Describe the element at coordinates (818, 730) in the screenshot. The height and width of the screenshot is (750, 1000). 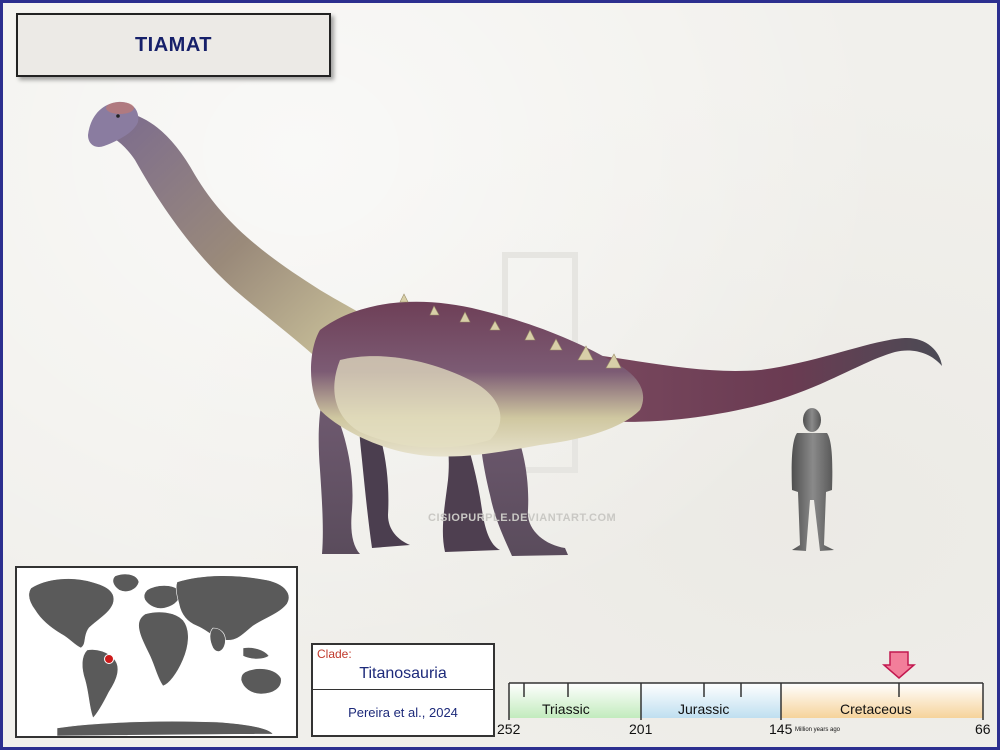
I see `timeline-unit: Million years ago` at that location.